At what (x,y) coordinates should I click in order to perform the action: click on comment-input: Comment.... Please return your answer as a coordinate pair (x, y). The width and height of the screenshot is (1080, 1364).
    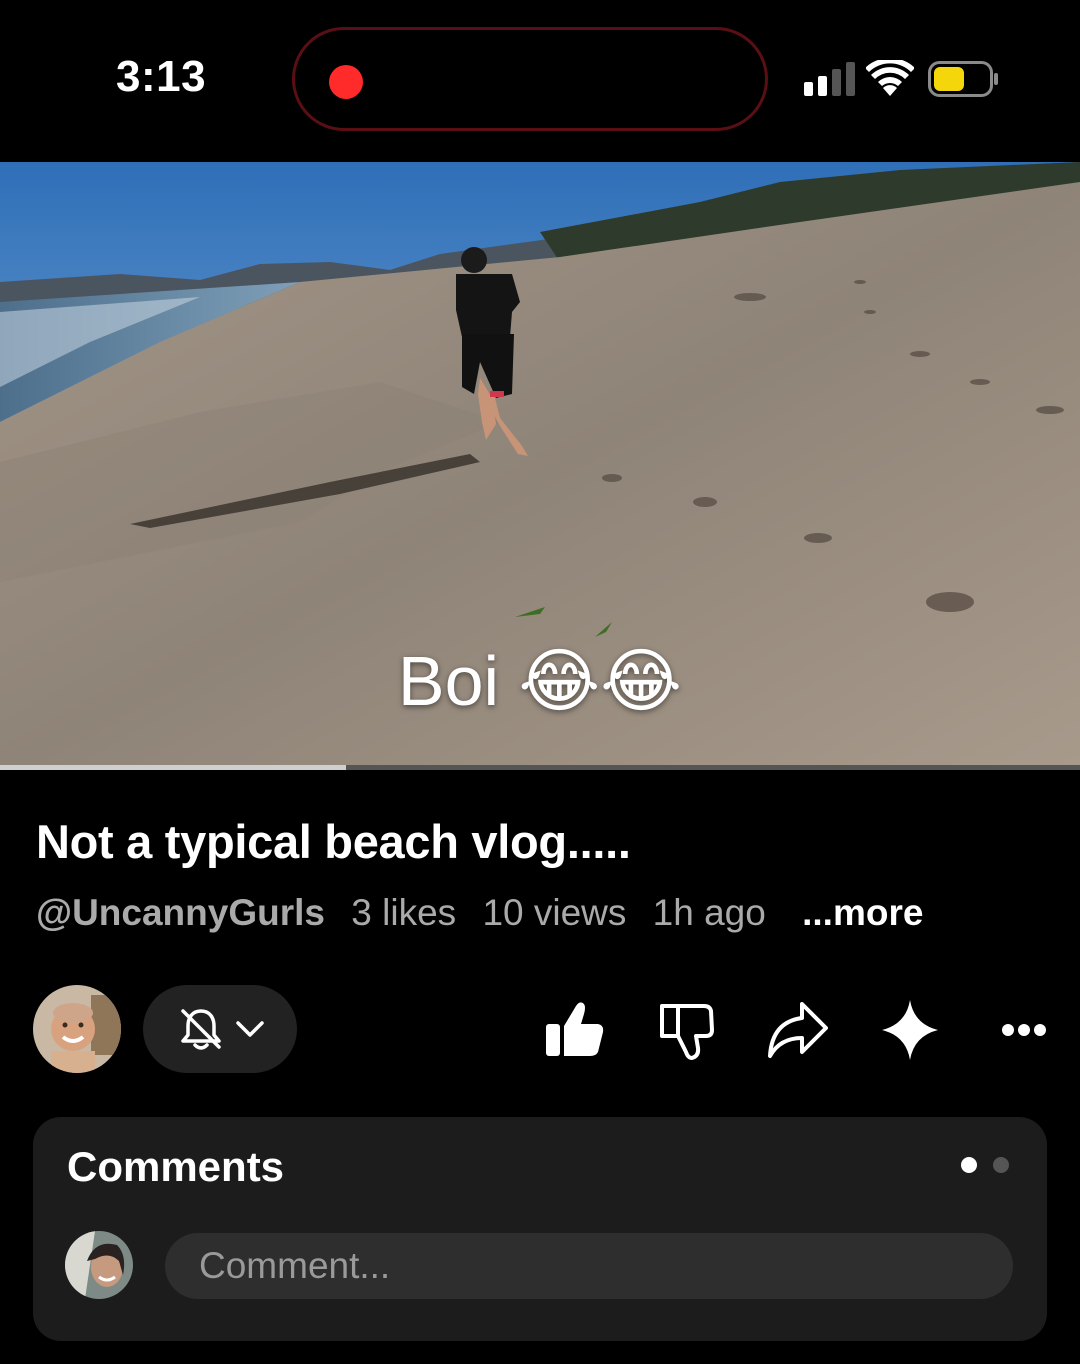
    Looking at the image, I should click on (589, 1266).